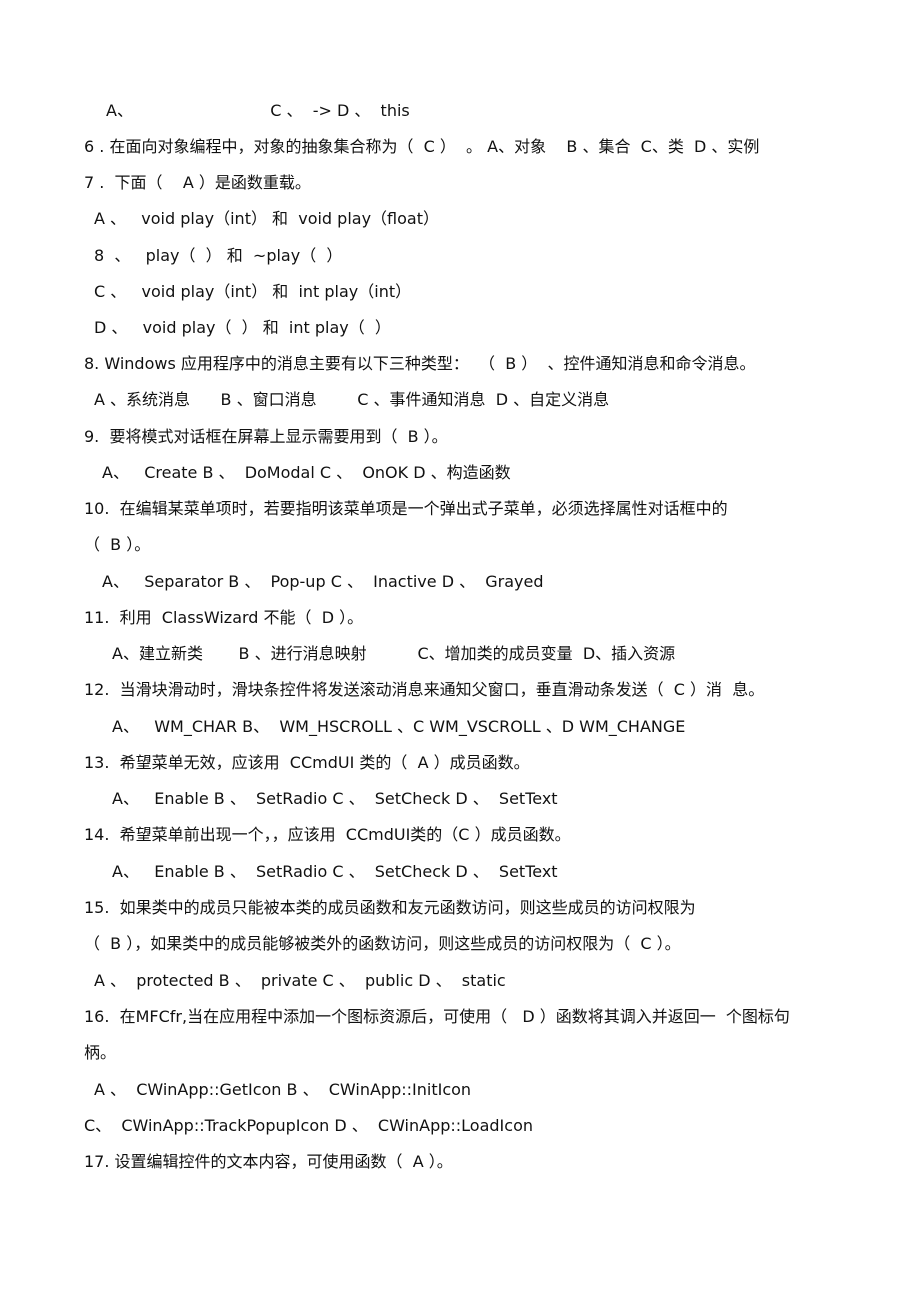 The image size is (920, 1304). I want to click on question-7-option-a: A 、 void play（int） 和 void play（float）, so click(266, 218).